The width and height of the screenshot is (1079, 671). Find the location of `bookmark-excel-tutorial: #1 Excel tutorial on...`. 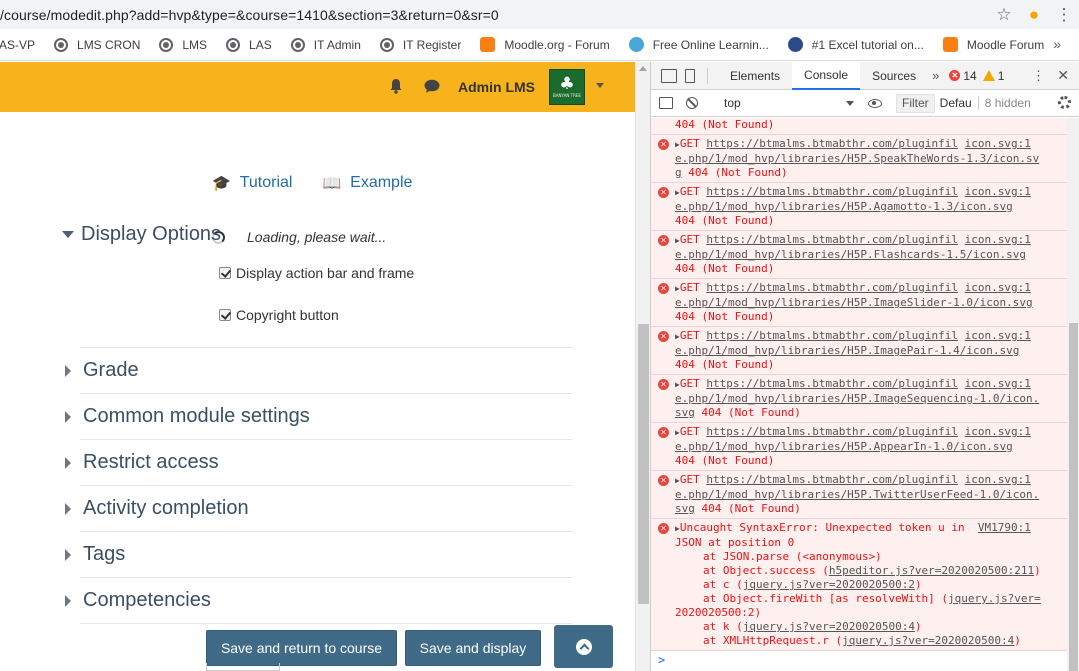

bookmark-excel-tutorial: #1 Excel tutorial on... is located at coordinates (855, 44).